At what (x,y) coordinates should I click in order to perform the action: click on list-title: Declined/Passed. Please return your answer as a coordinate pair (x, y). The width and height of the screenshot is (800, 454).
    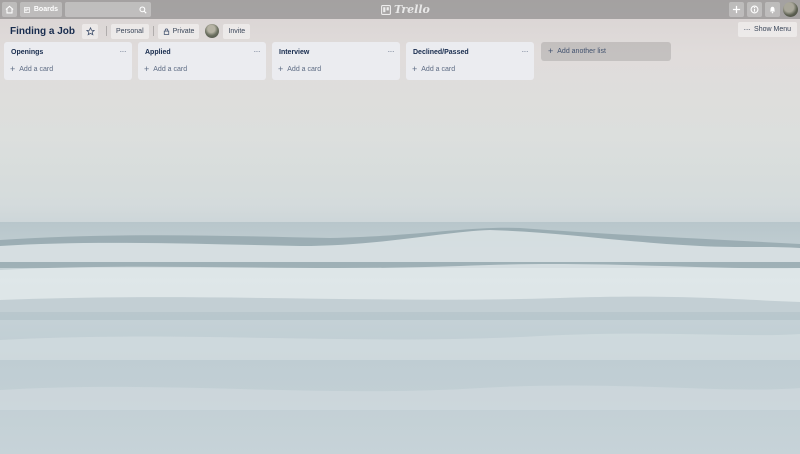
    Looking at the image, I should click on (441, 52).